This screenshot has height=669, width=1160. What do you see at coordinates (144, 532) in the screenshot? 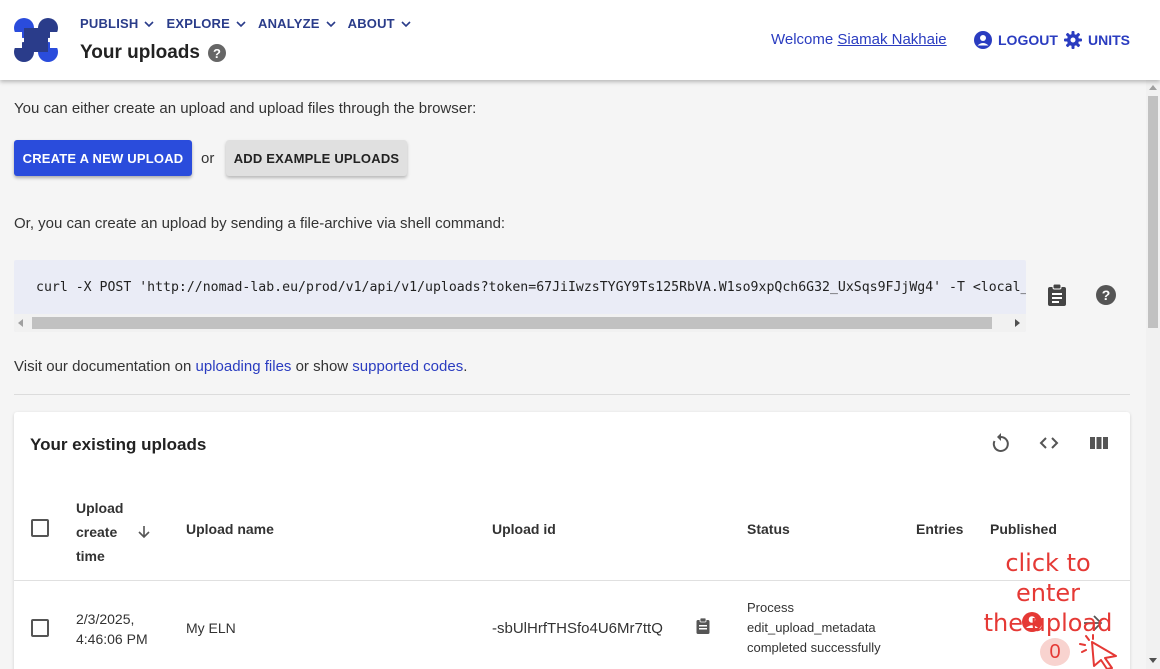
I see `sort-down-arrow-icon` at bounding box center [144, 532].